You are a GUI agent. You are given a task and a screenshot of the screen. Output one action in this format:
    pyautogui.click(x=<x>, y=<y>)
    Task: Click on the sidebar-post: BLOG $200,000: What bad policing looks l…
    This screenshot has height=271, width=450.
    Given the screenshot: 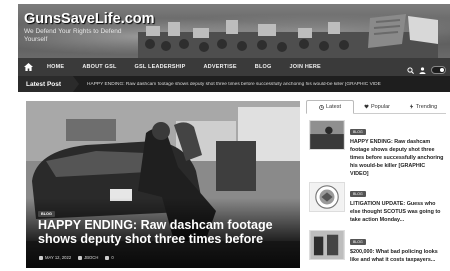 What is the action you would take?
    pyautogui.click(x=376, y=247)
    